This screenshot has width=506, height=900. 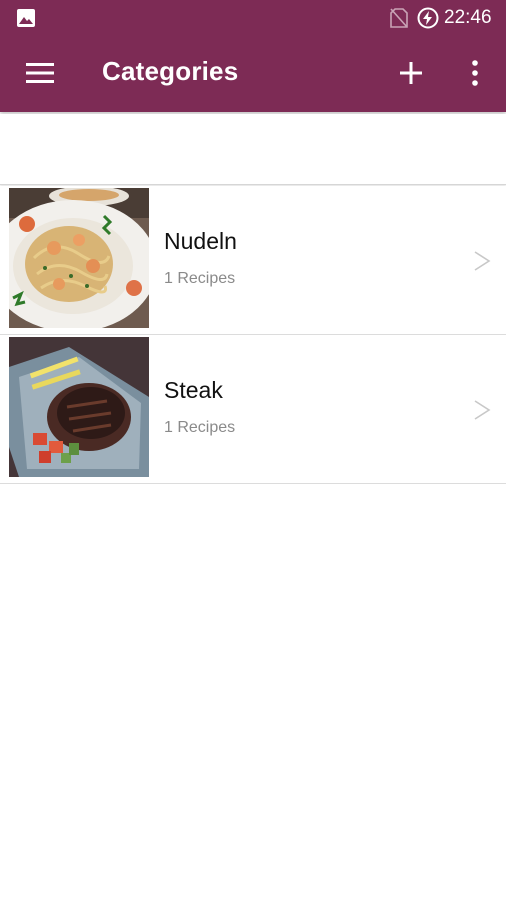 What do you see at coordinates (428, 18) in the screenshot?
I see `battery-charging-icon` at bounding box center [428, 18].